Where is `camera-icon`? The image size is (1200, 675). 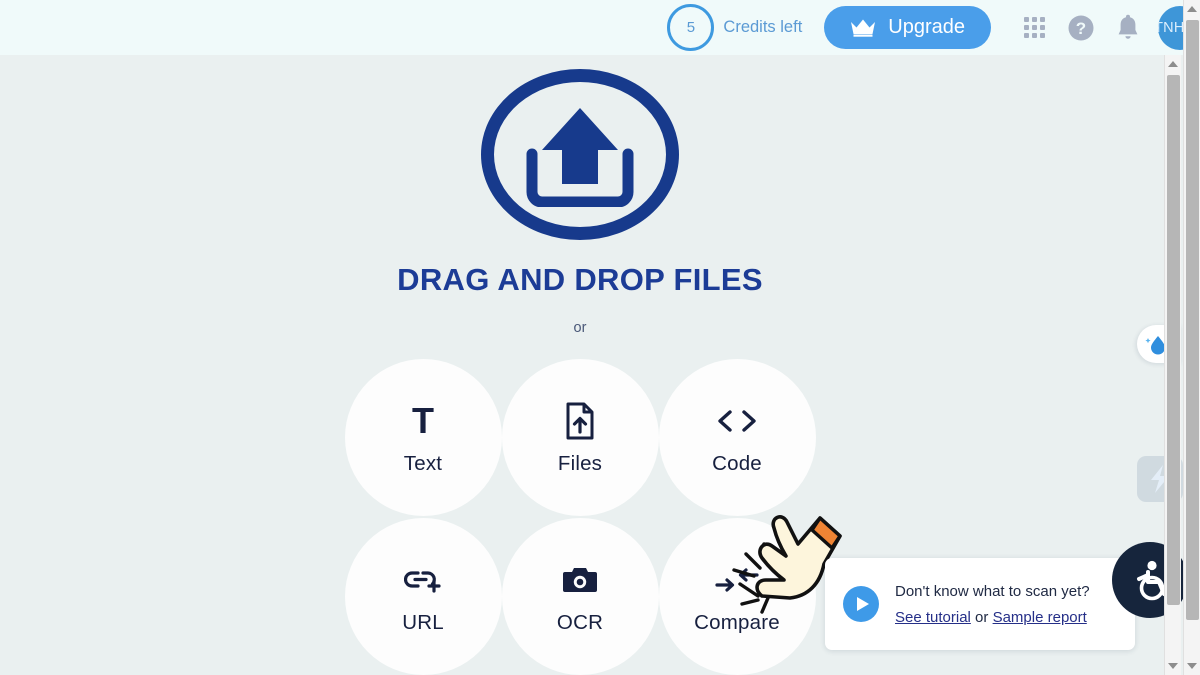 camera-icon is located at coordinates (580, 580).